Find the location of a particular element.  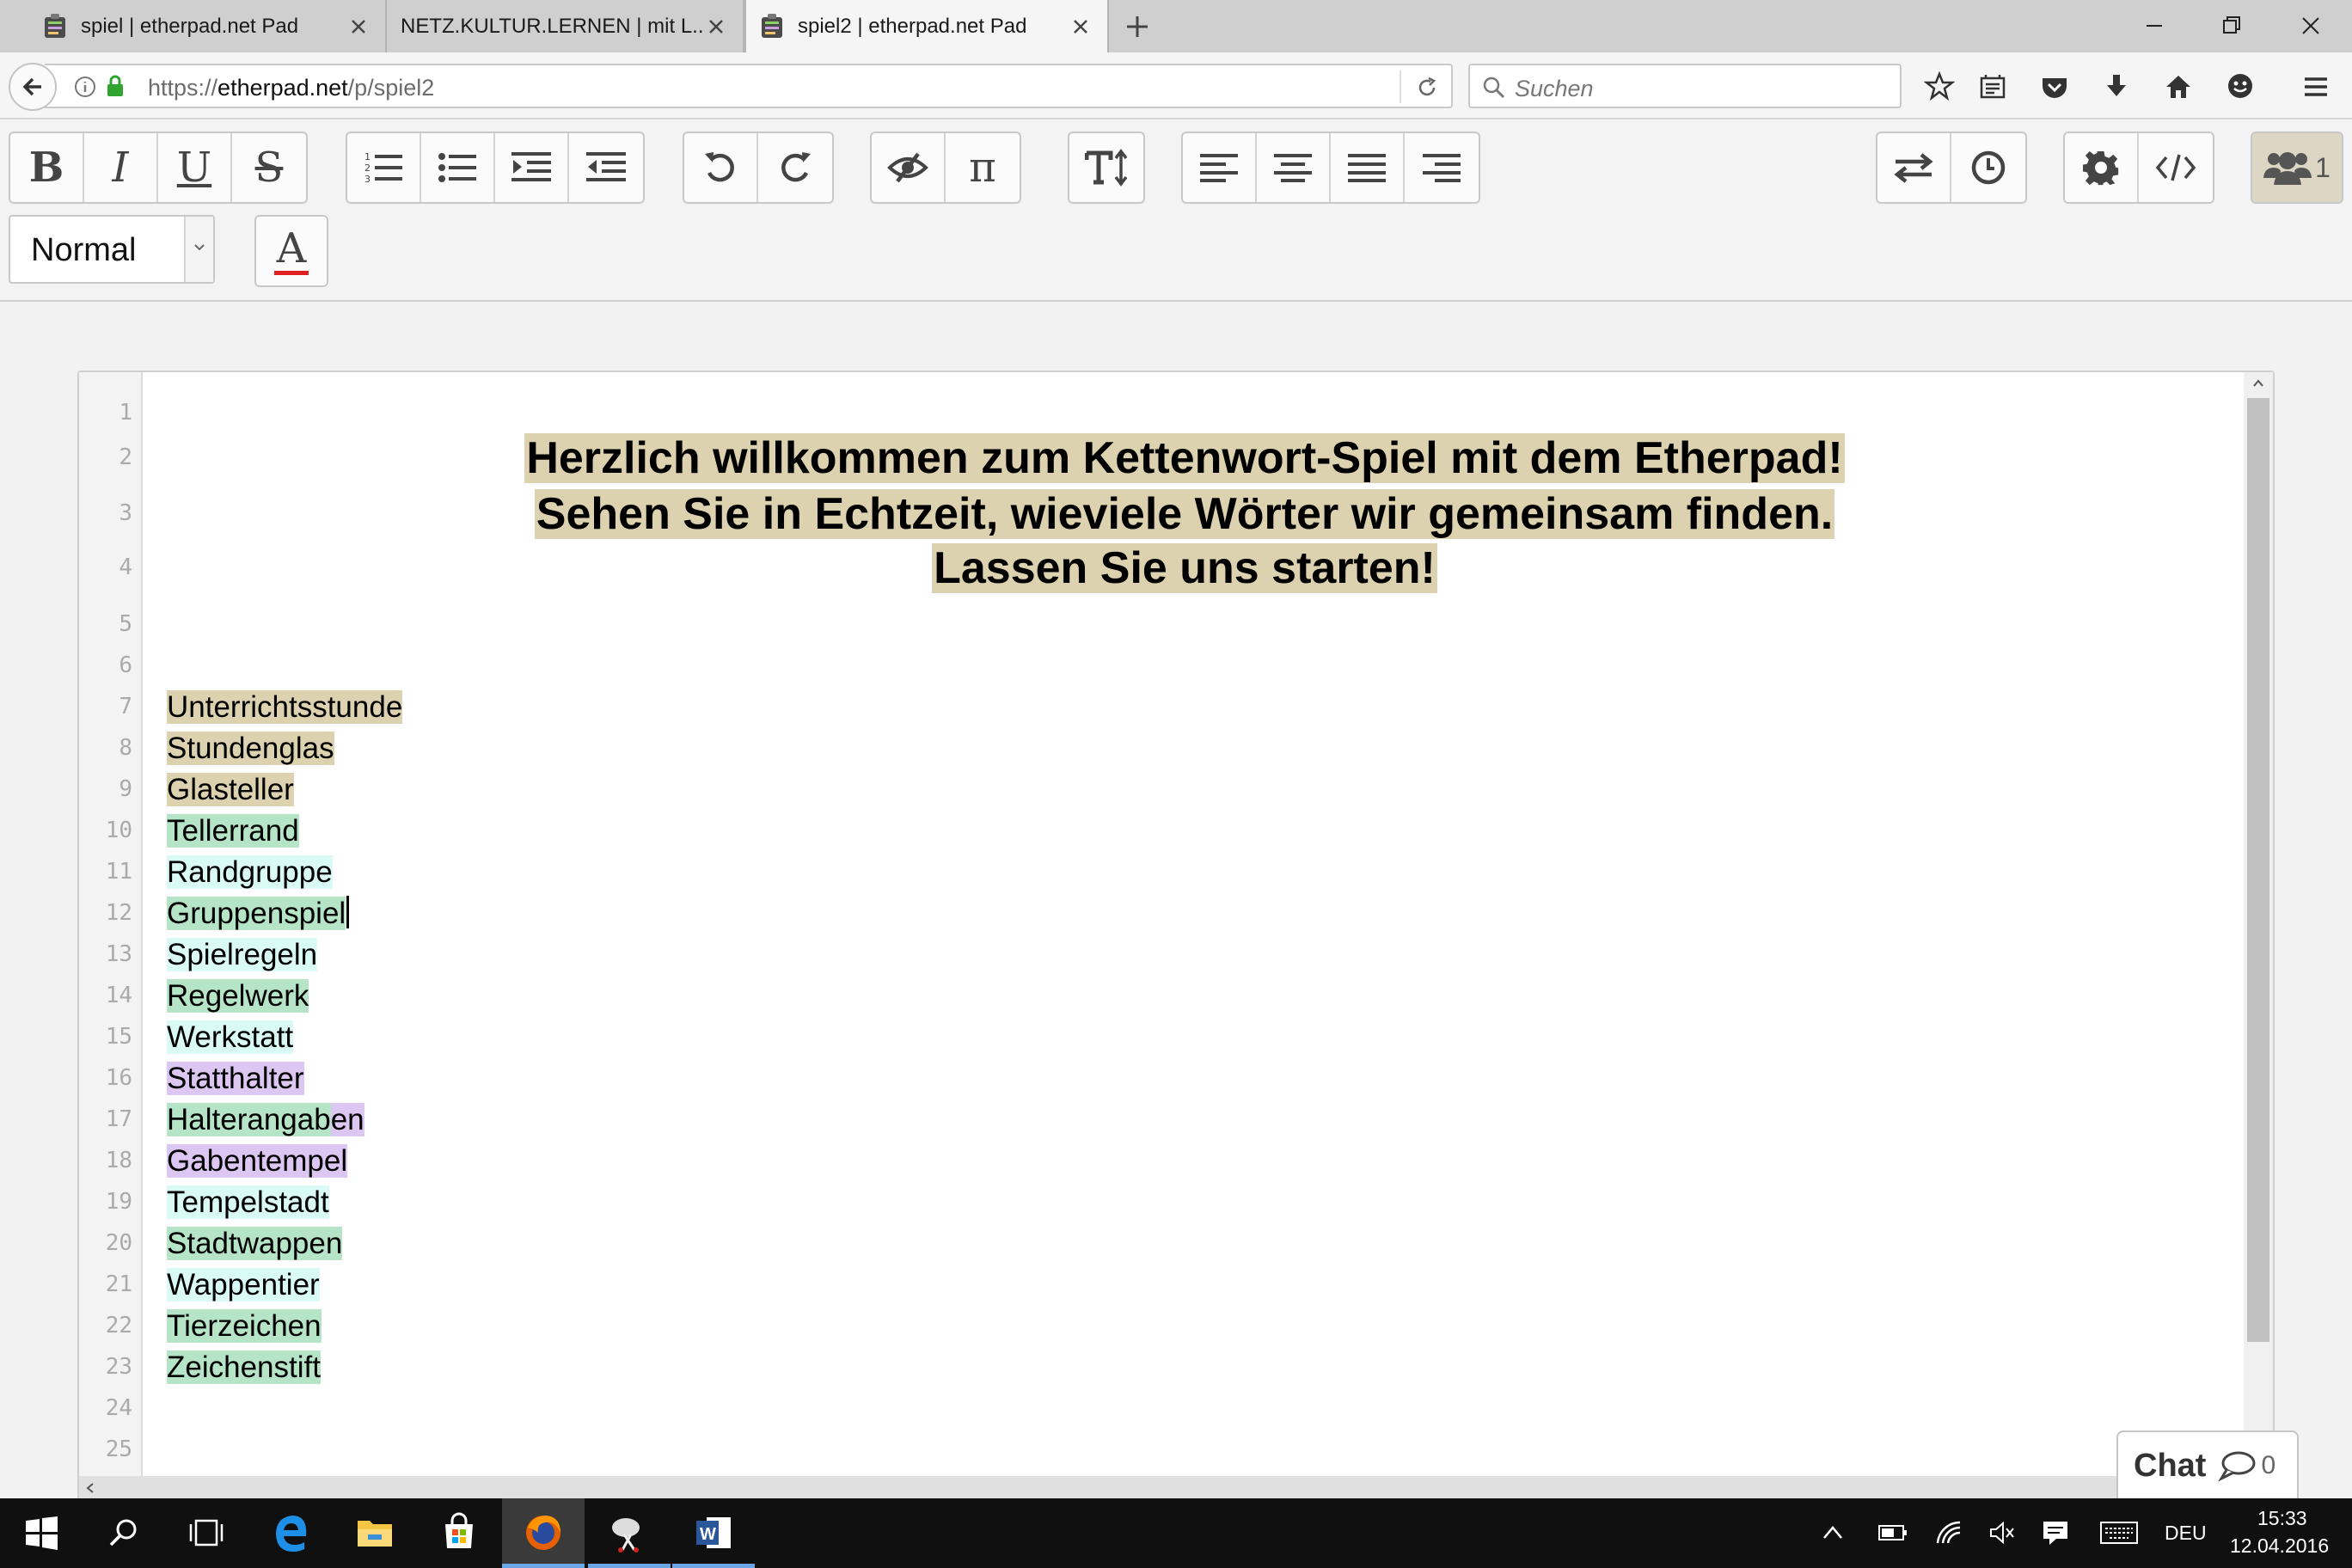

back-button is located at coordinates (33, 87).